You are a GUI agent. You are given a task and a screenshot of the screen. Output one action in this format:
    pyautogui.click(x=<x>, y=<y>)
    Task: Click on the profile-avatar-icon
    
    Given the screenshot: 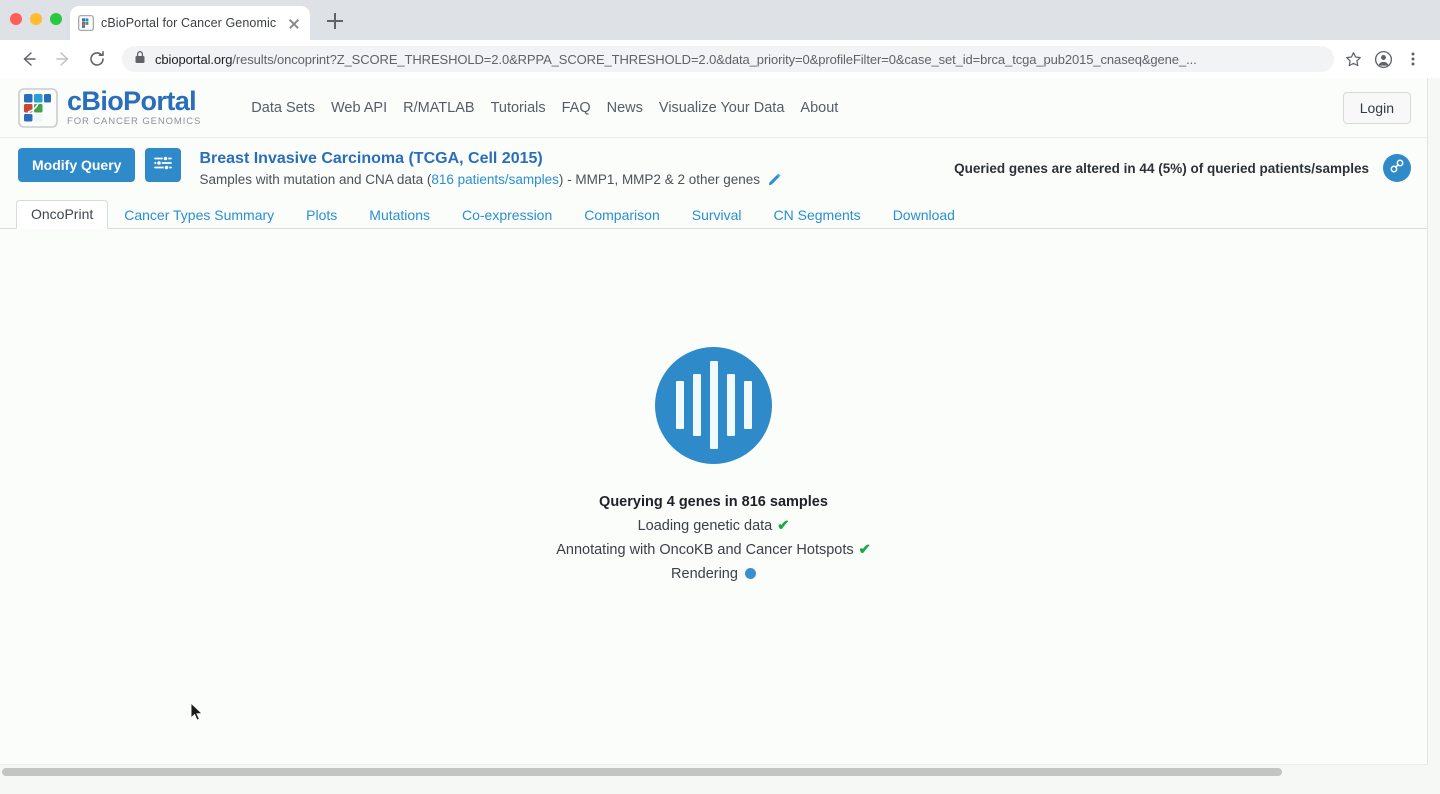 What is the action you would take?
    pyautogui.click(x=1383, y=59)
    